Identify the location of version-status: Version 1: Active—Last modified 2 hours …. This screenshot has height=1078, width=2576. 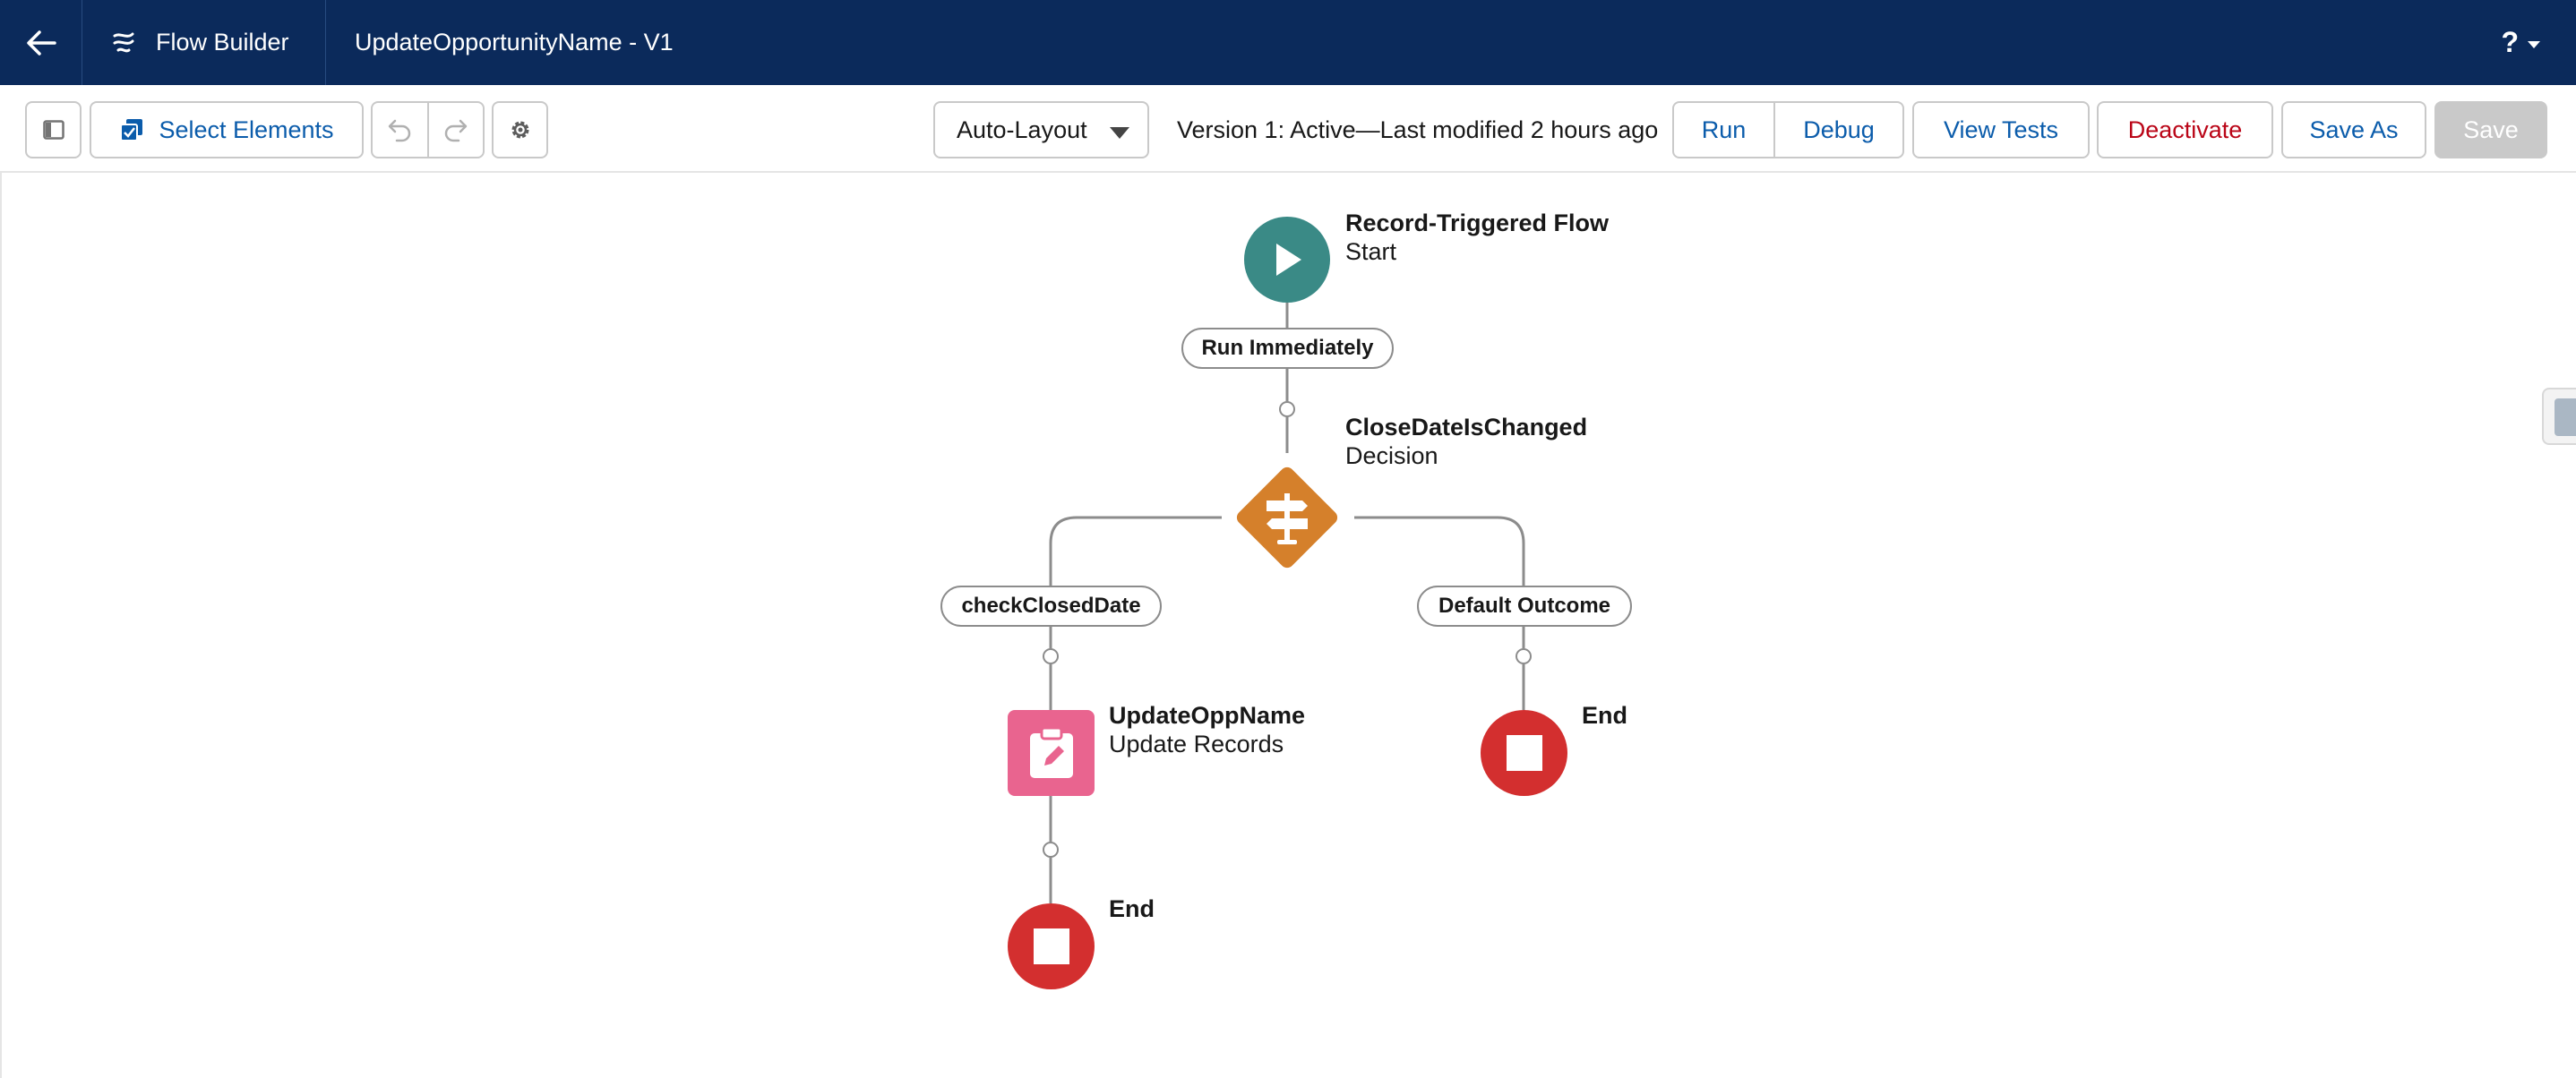
(1418, 129).